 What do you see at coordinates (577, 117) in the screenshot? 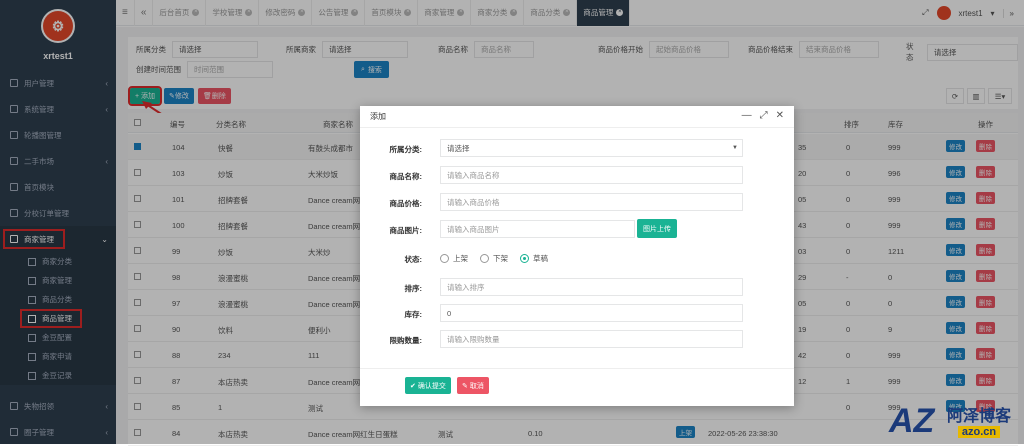
I see `dialog-header: 添加 — ⤢ ✕` at bounding box center [577, 117].